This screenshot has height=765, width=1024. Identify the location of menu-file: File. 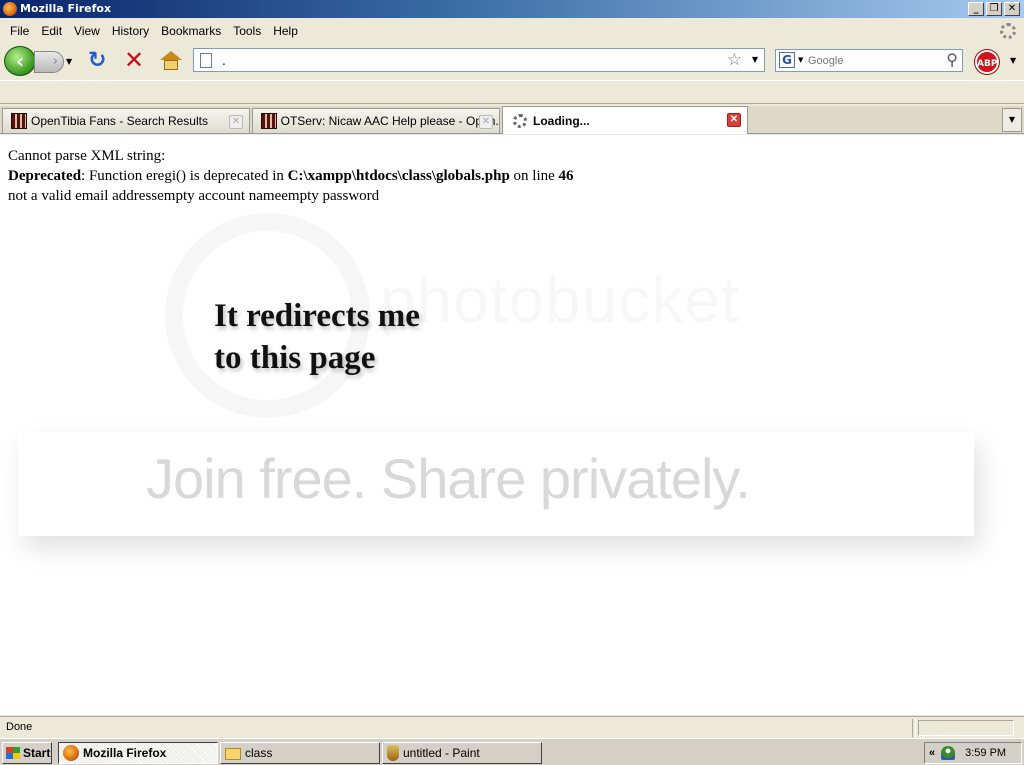
(19, 31).